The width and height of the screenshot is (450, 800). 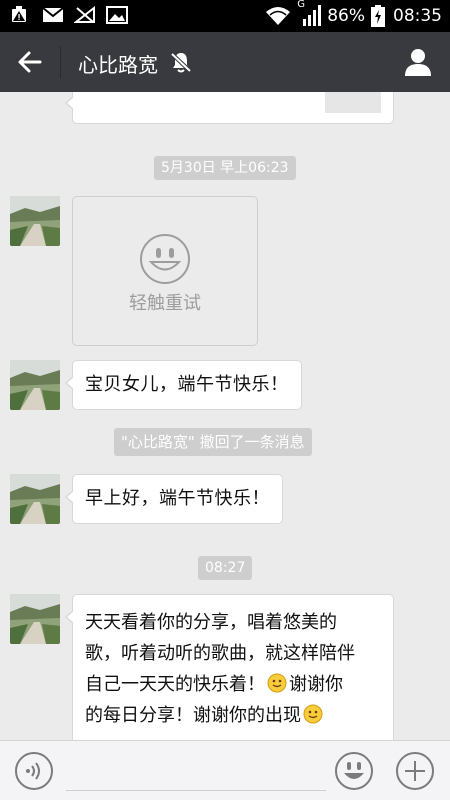 I want to click on recall-notice: "心比路宽" 撤回了一条消息, so click(x=213, y=442).